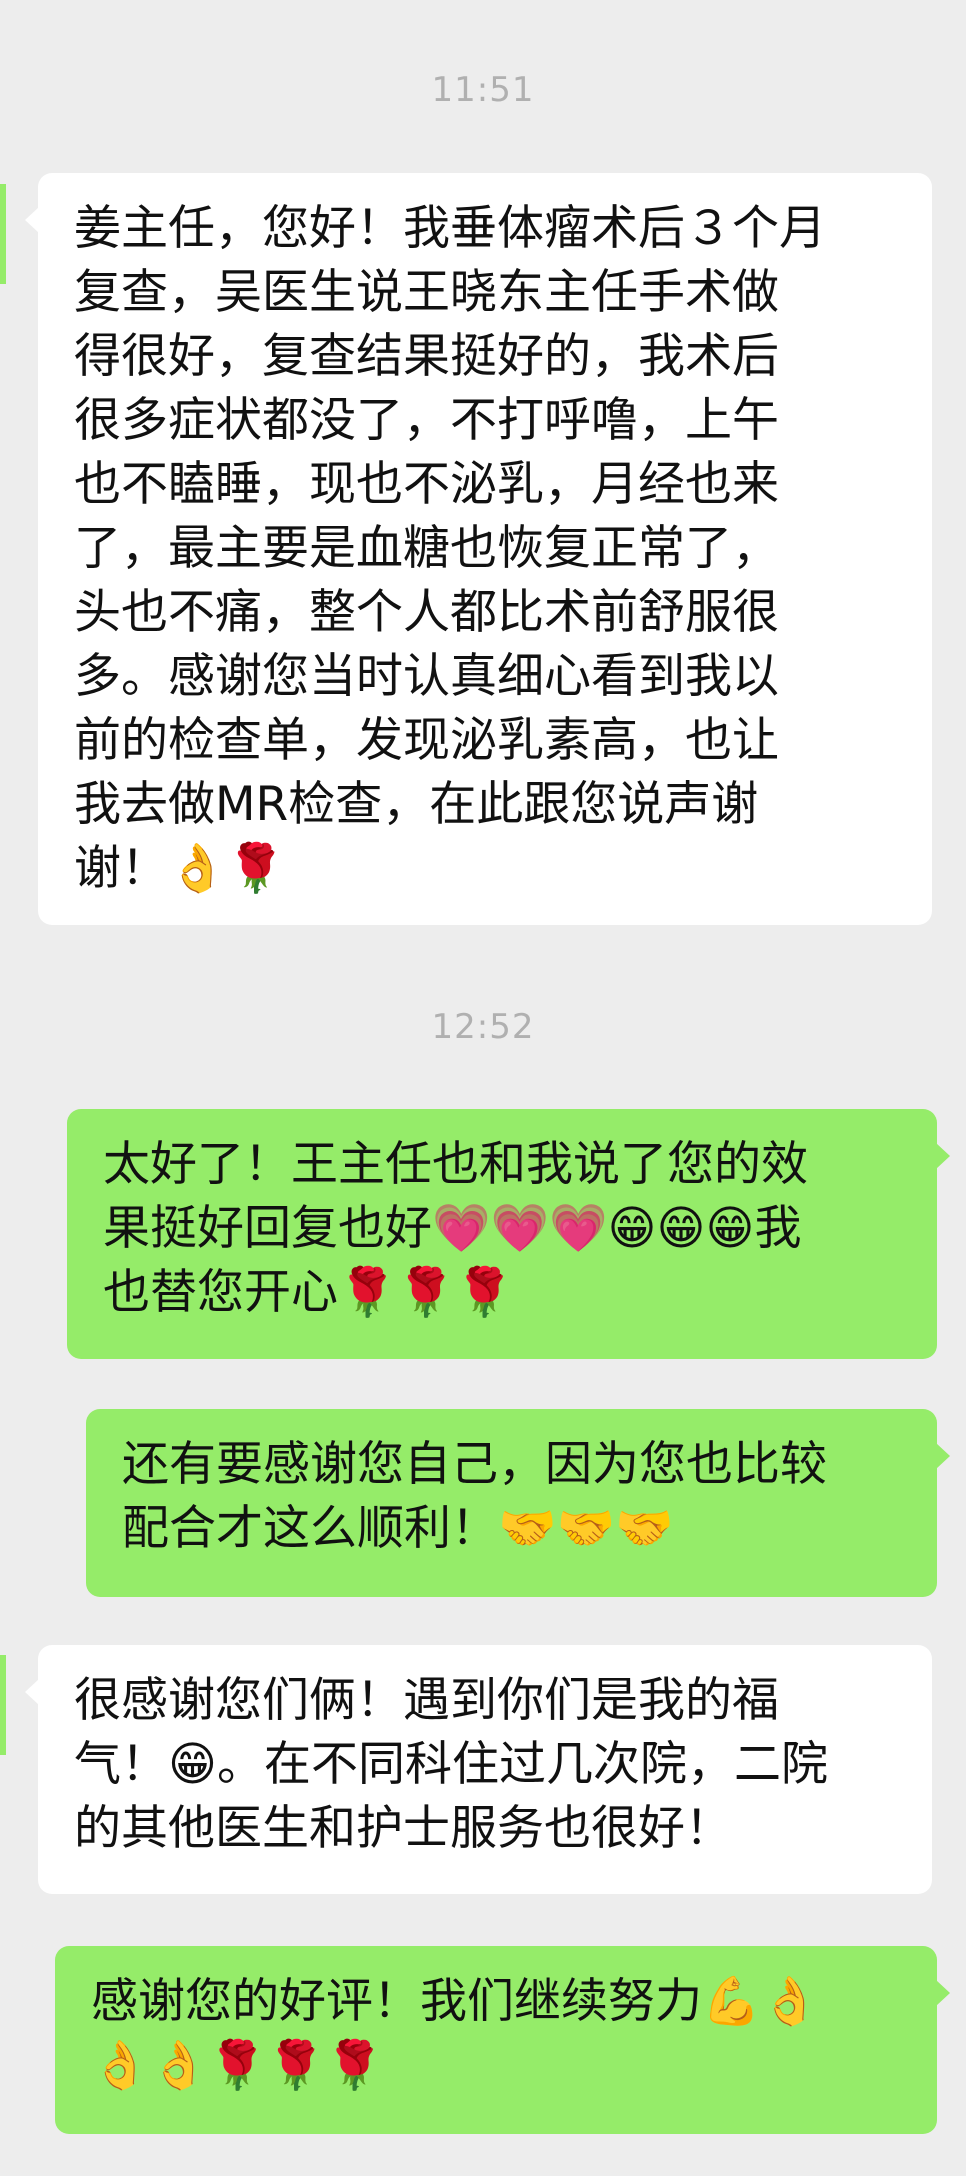  Describe the element at coordinates (483, 1027) in the screenshot. I see `message-timestamp: 12:52` at that location.